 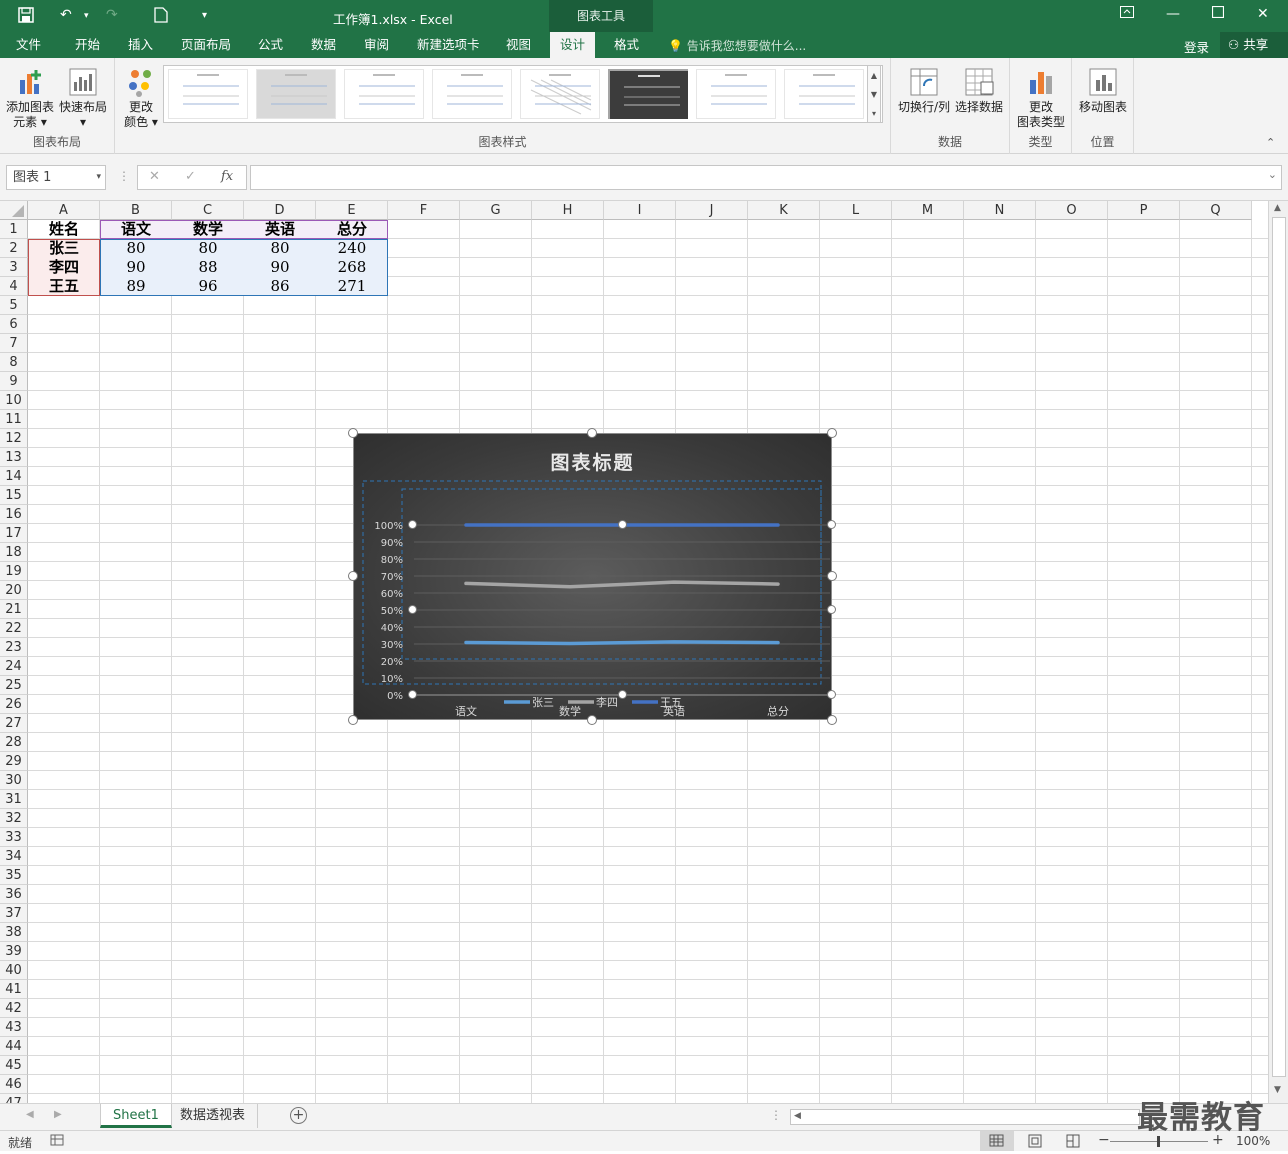 I want to click on row-header-46: 46, so click(x=14, y=1084).